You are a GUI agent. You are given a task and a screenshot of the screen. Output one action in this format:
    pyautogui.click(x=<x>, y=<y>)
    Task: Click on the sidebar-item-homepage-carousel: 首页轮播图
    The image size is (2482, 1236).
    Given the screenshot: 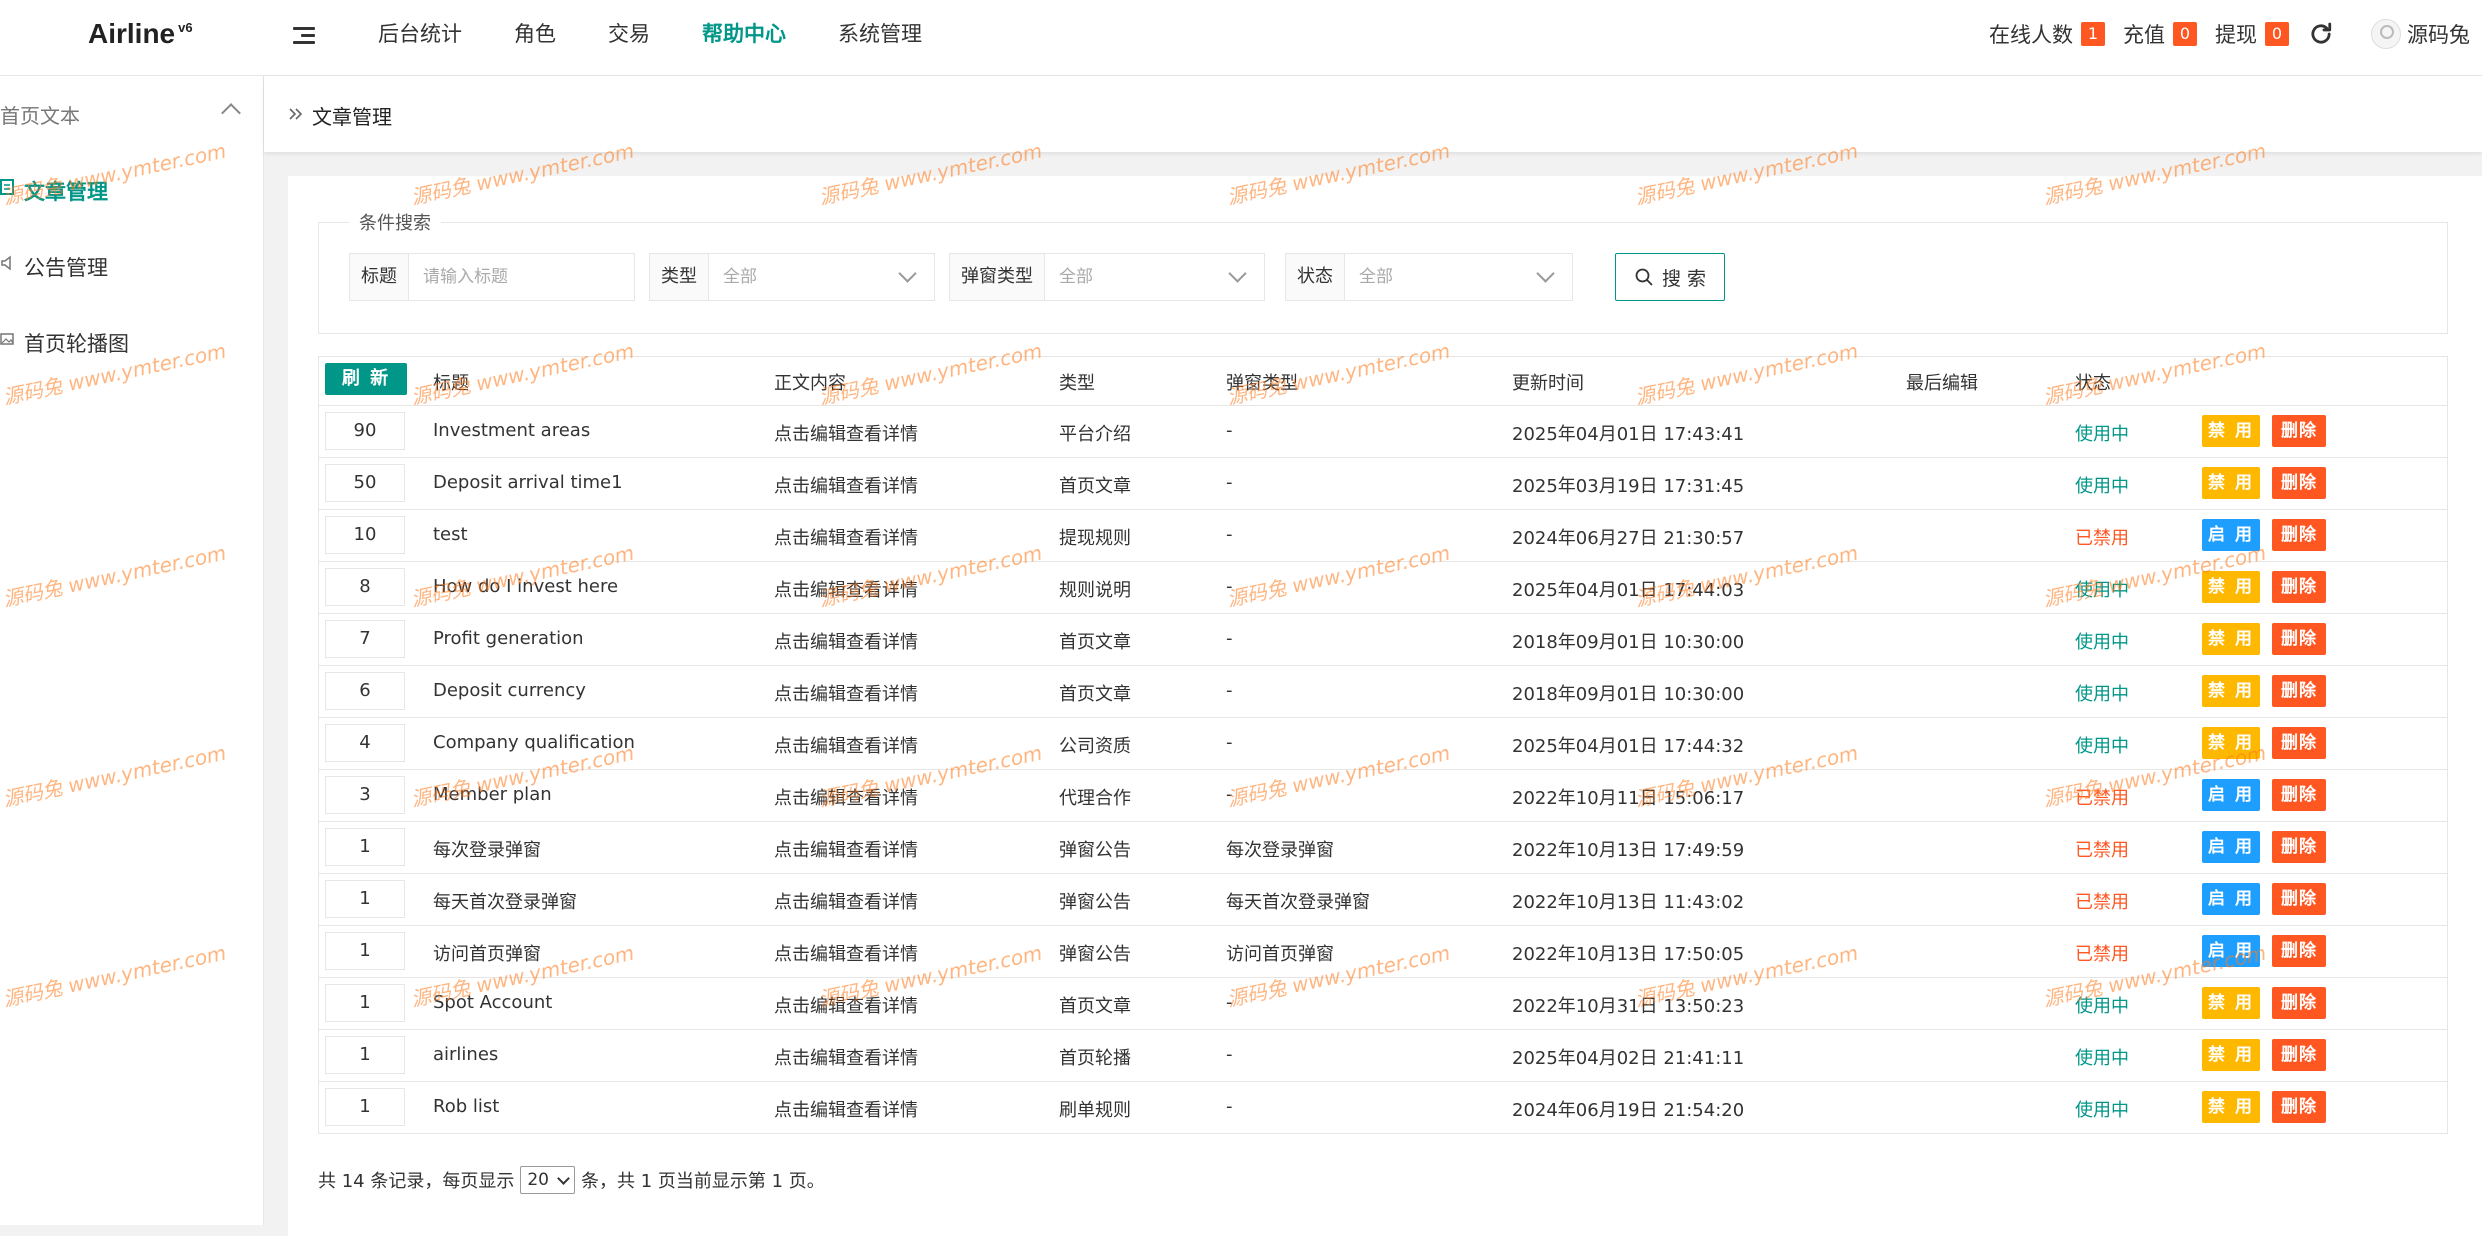 What is the action you would take?
    pyautogui.click(x=131, y=342)
    